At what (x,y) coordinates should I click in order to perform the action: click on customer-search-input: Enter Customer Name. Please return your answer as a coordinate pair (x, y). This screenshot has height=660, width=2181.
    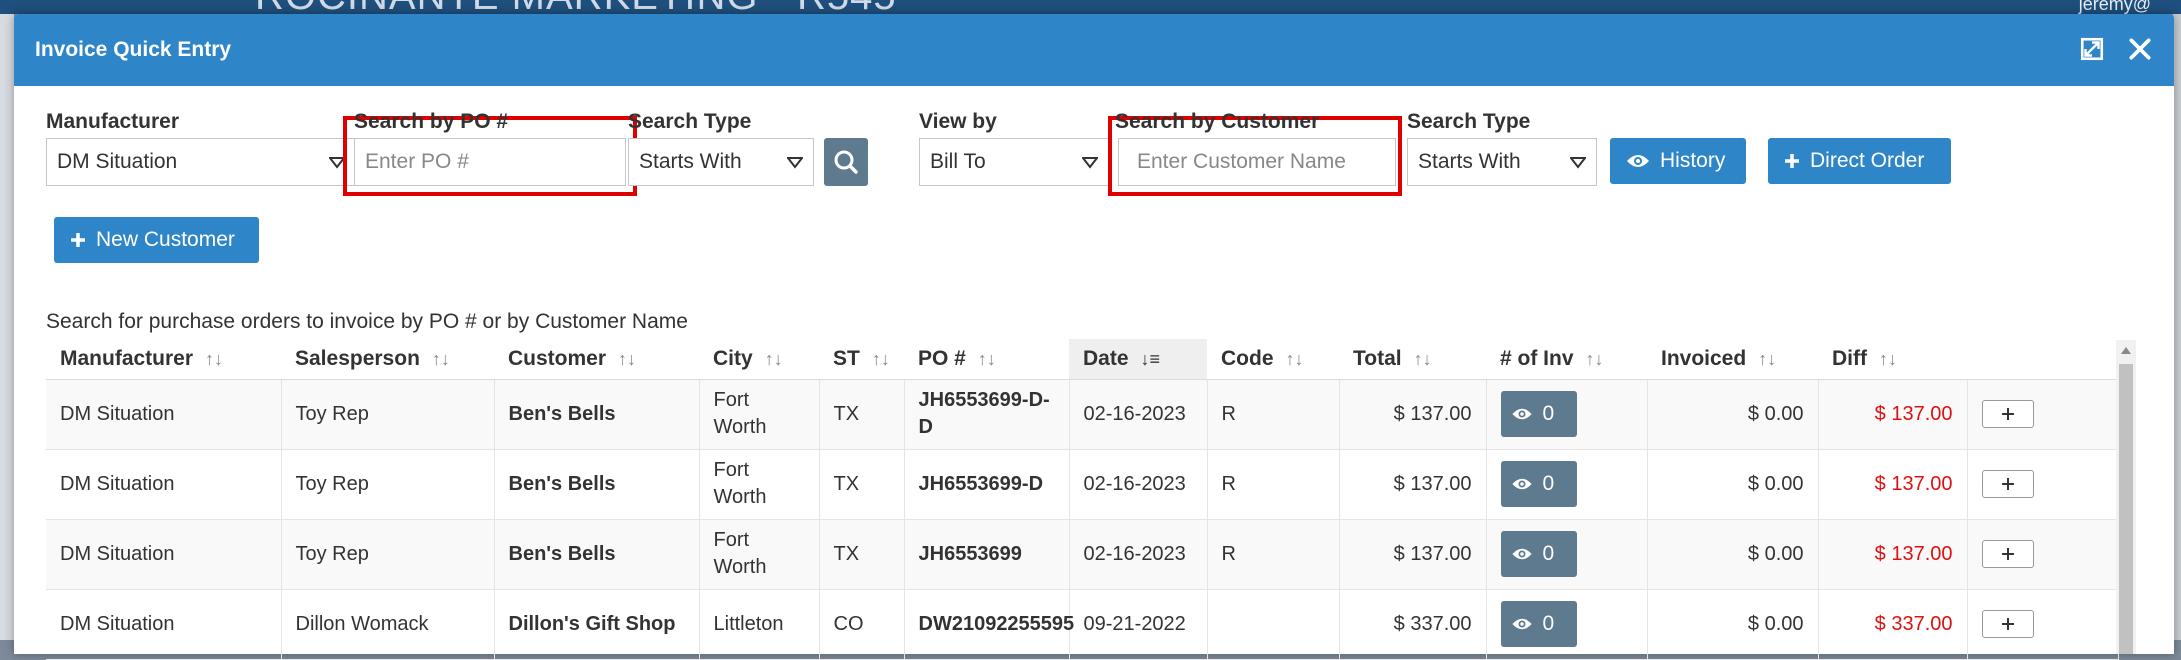
    Looking at the image, I should click on (1257, 162).